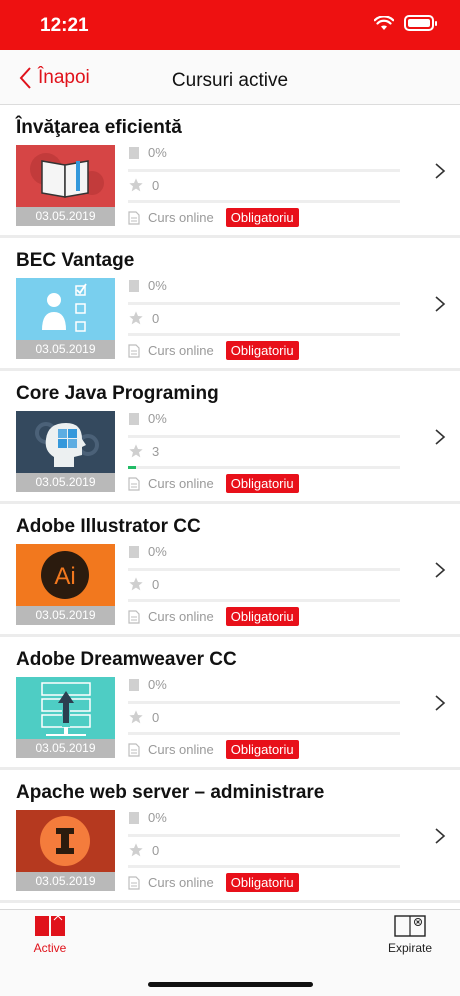 This screenshot has width=460, height=996. I want to click on course-title: Core Java Programing, so click(117, 393).